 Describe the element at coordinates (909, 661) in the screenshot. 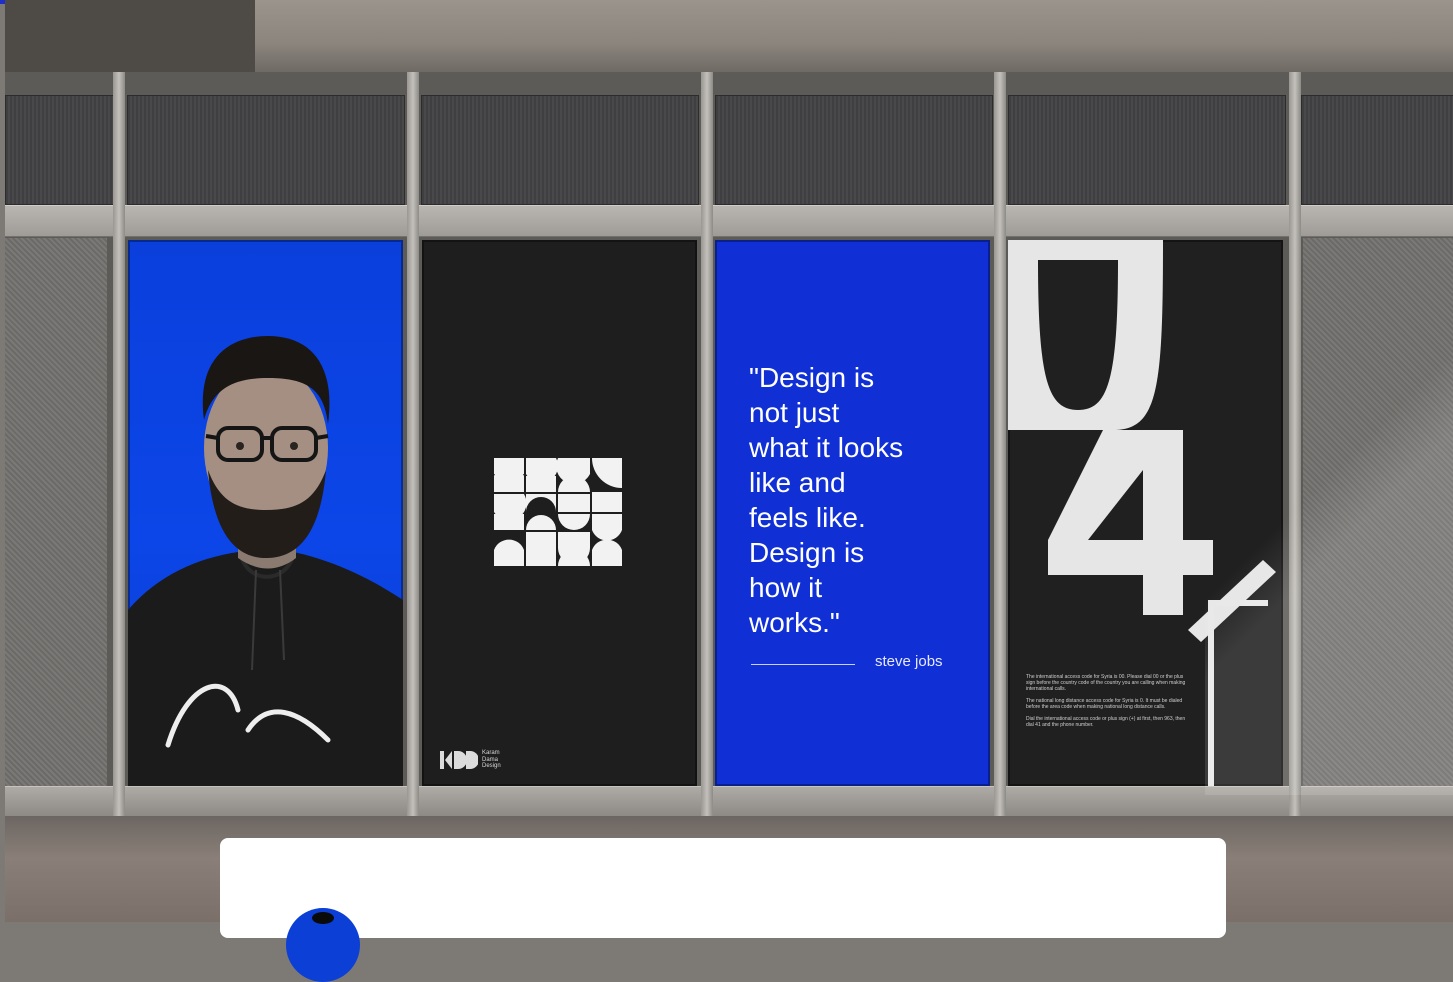

I see `quote-author: steve jobs` at that location.